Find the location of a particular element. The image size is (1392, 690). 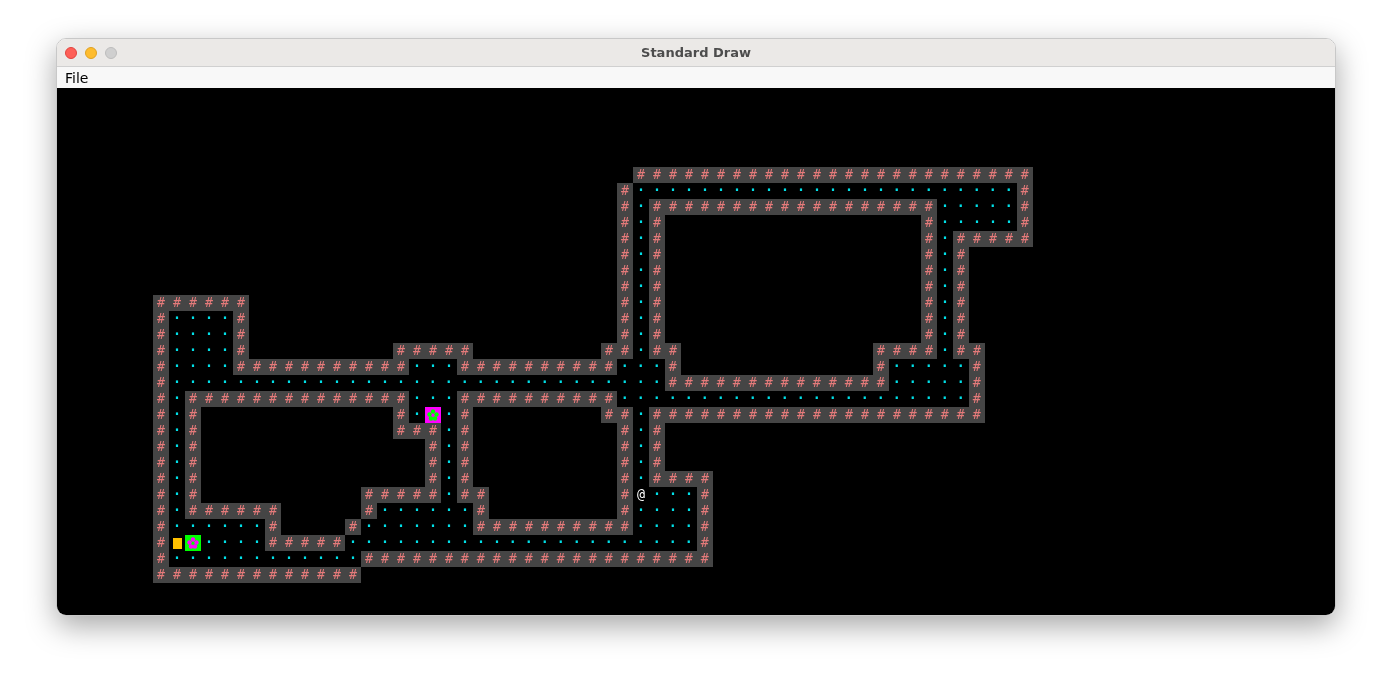

minimize-button is located at coordinates (91, 53).